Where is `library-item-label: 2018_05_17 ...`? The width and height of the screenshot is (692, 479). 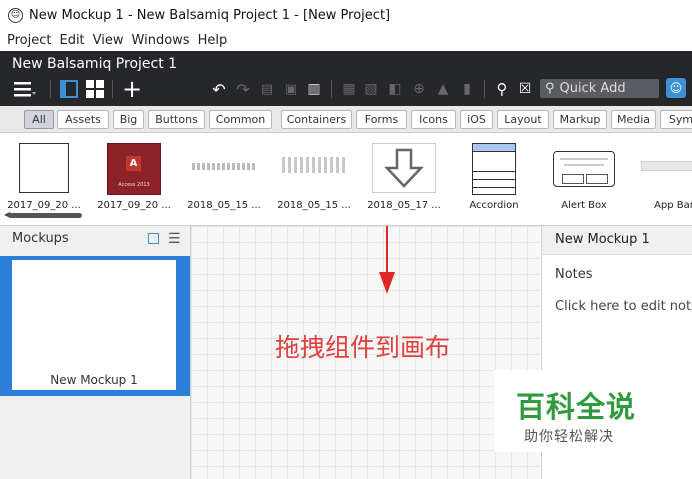
library-item-label: 2018_05_17 ... is located at coordinates (404, 205).